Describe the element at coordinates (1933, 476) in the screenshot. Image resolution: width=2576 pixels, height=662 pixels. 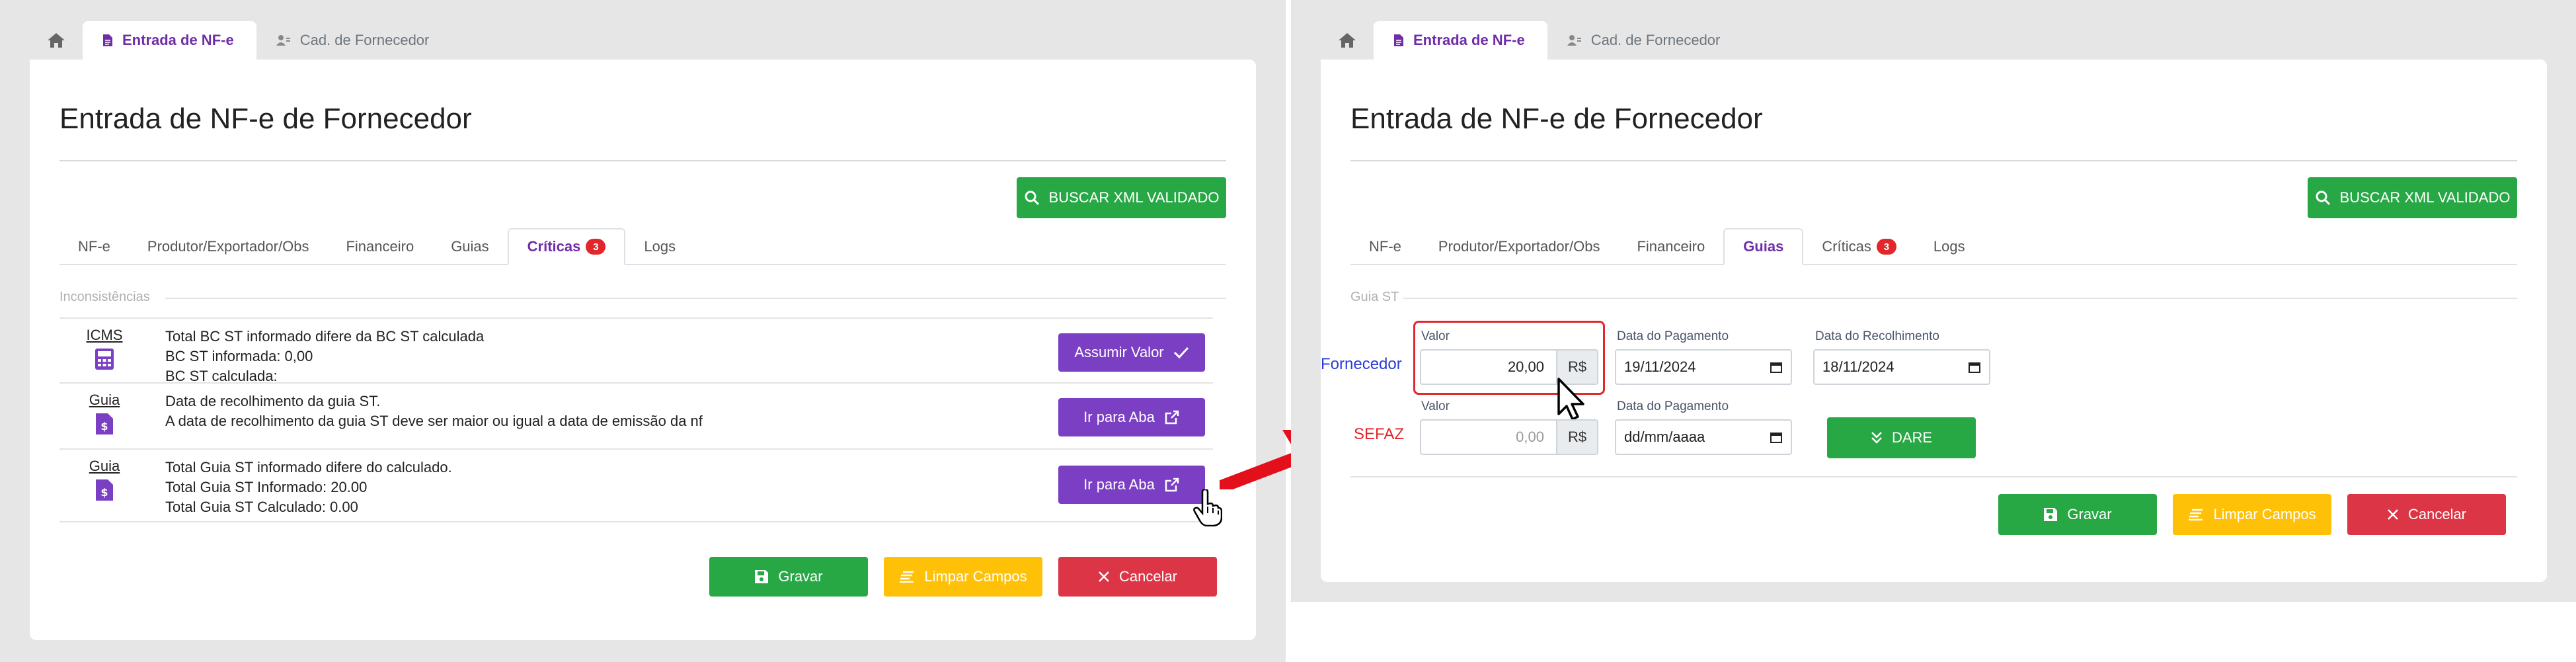
I see `form-divider` at that location.